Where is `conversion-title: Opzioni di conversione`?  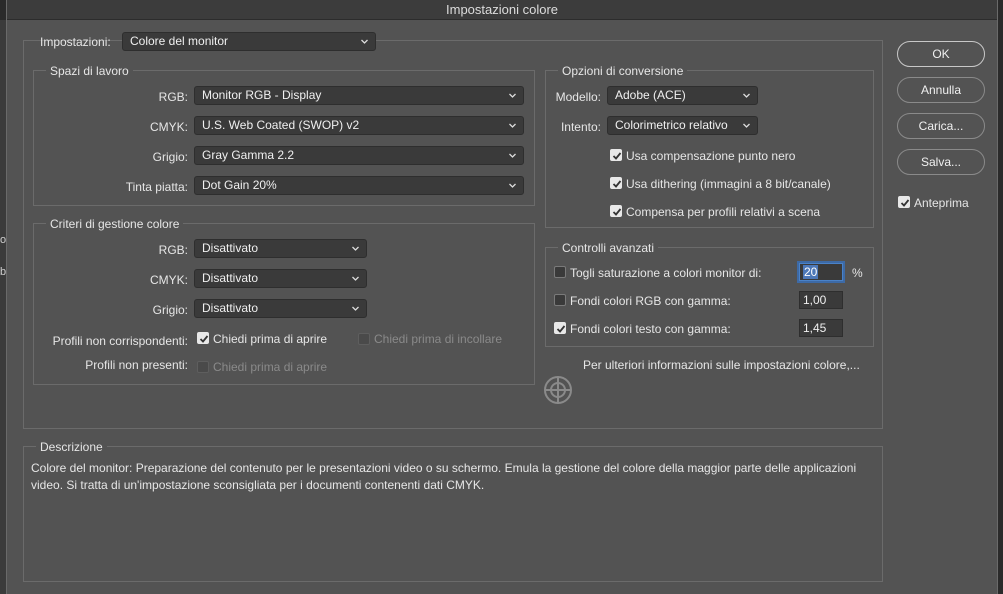 conversion-title: Opzioni di conversione is located at coordinates (623, 71).